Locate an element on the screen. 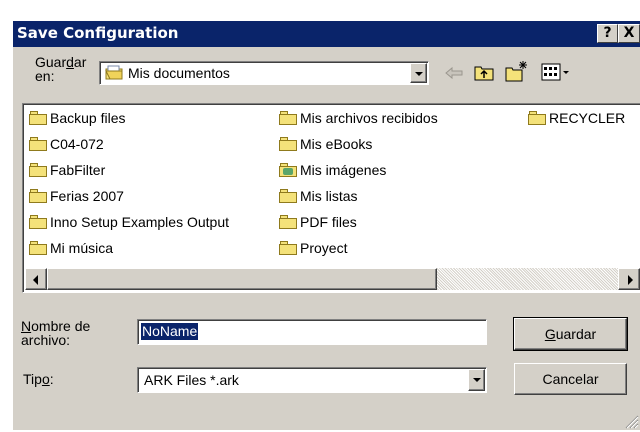 The width and height of the screenshot is (640, 432). list-item: Backup files is located at coordinates (77, 119).